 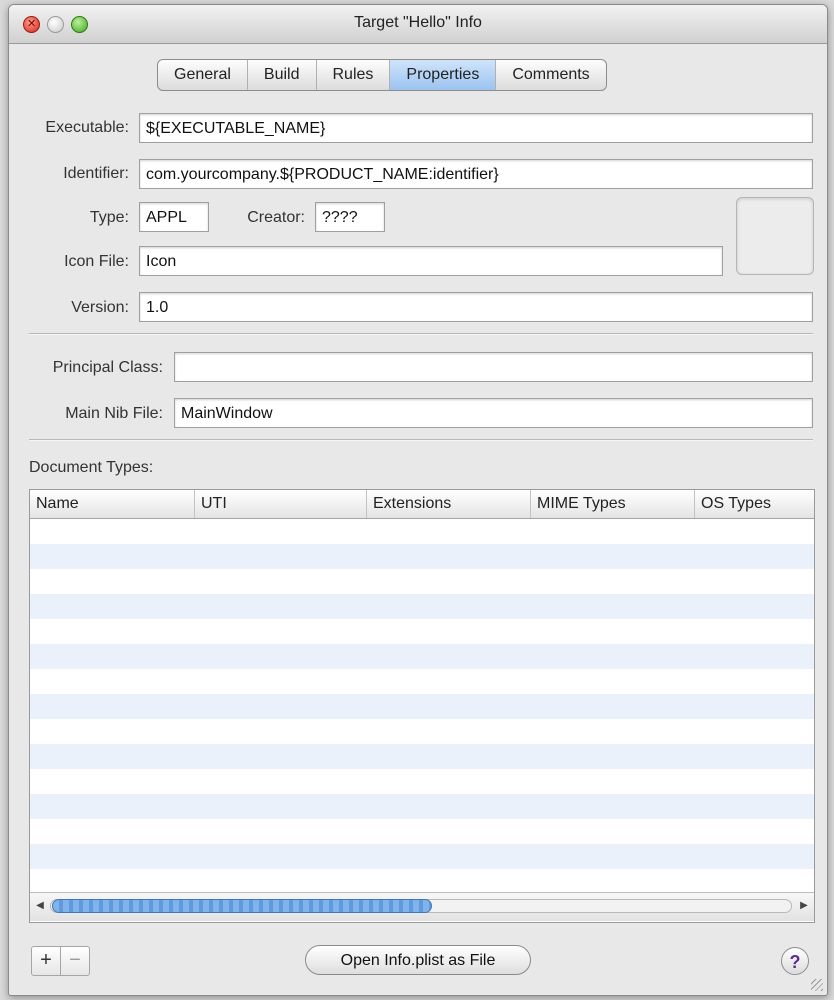 I want to click on column-header-os-types: OS Types, so click(x=754, y=504).